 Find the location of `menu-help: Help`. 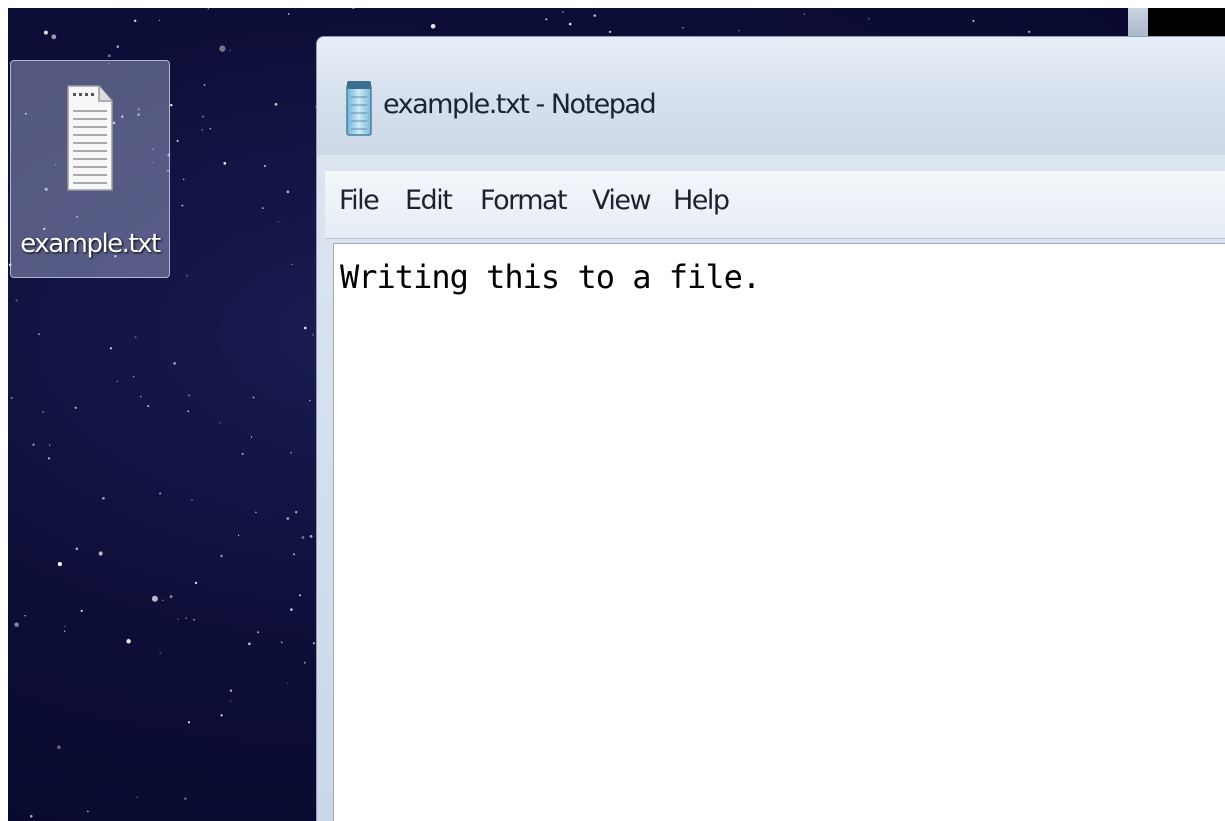

menu-help: Help is located at coordinates (701, 200).